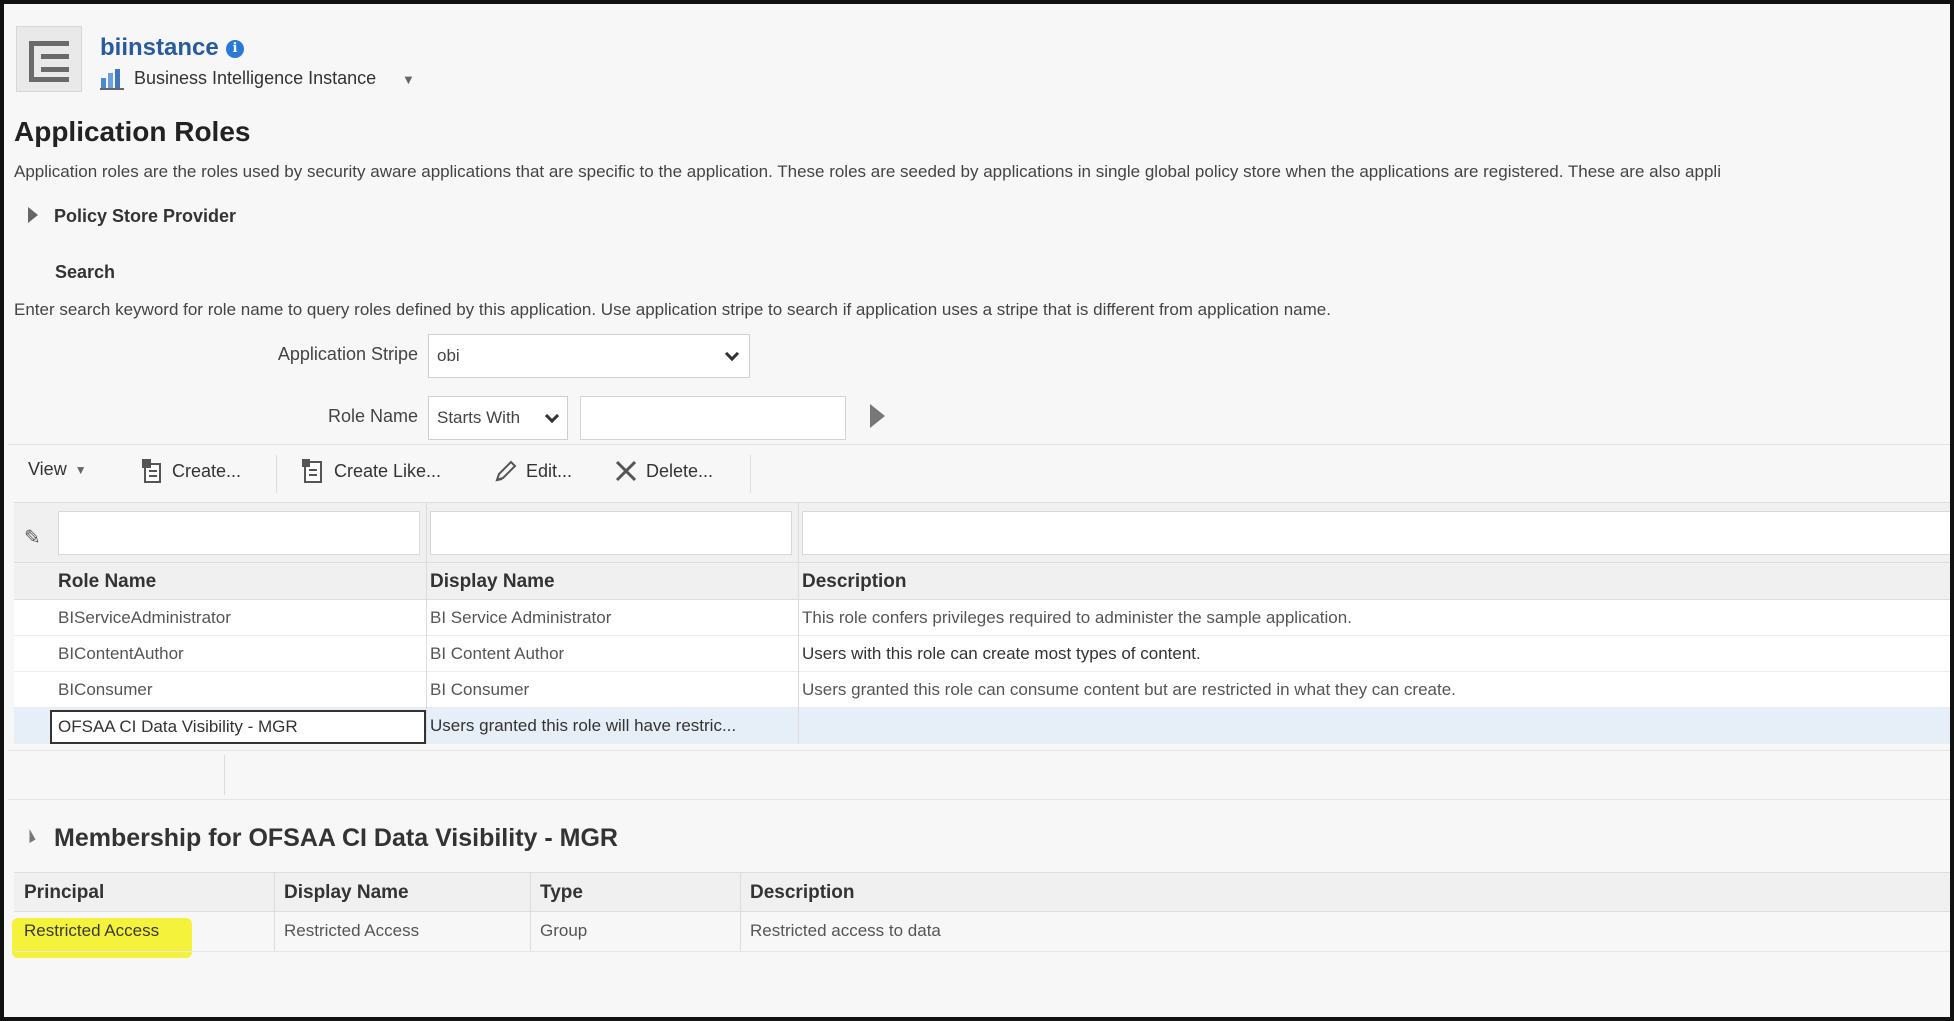 The image size is (1954, 1021). What do you see at coordinates (347, 354) in the screenshot?
I see `application-stripe-label: Application Stripe` at bounding box center [347, 354].